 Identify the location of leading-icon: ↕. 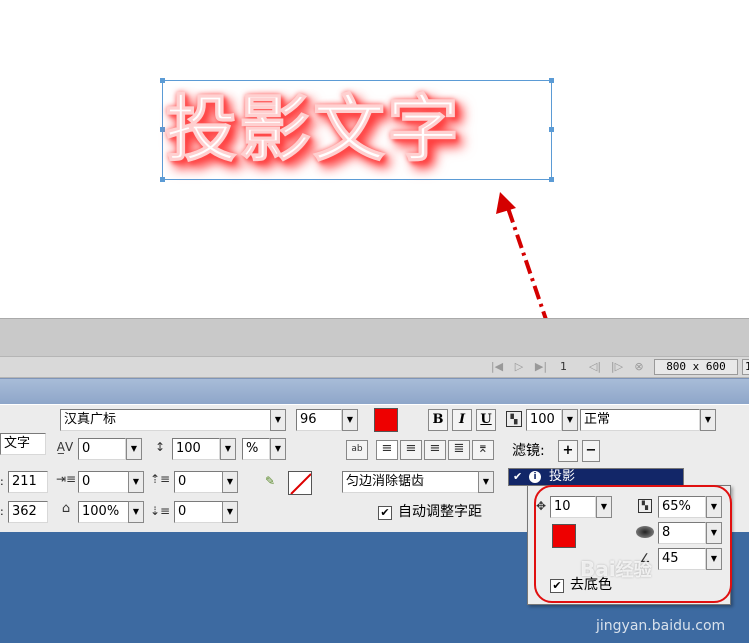
(160, 447).